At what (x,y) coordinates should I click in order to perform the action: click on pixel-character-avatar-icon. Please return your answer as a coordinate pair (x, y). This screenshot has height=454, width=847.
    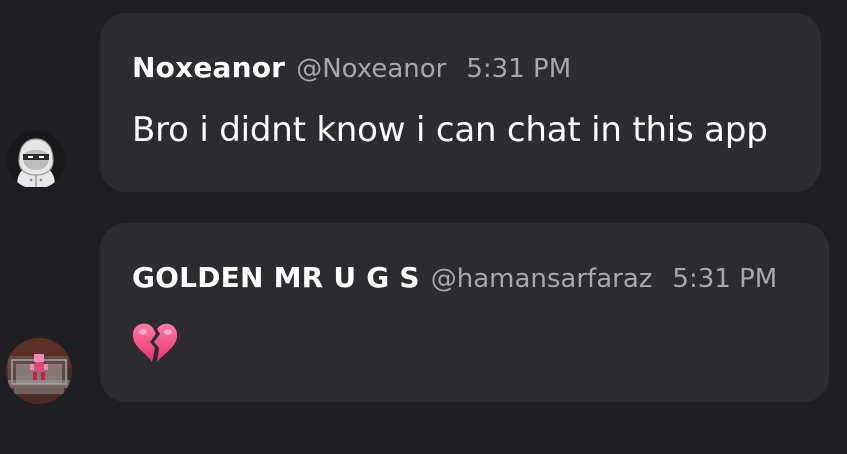
    Looking at the image, I should click on (39, 371).